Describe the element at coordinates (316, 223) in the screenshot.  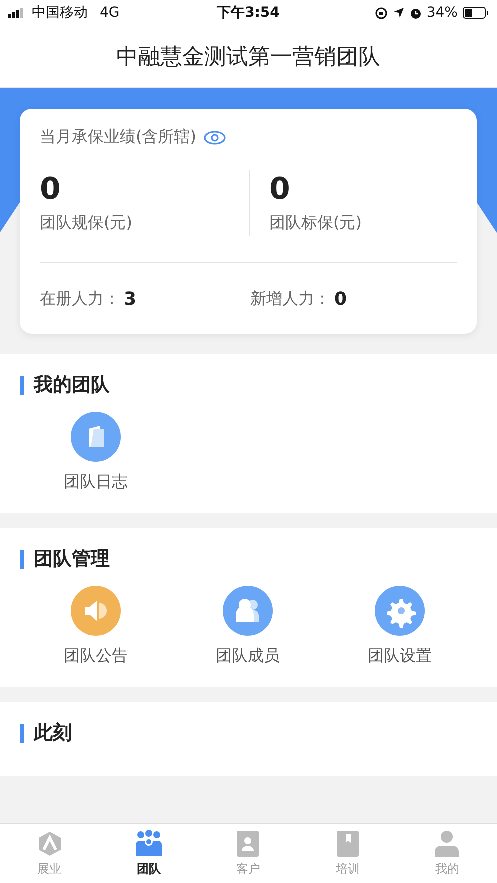
I see `stat-label: 团队标保(元)` at that location.